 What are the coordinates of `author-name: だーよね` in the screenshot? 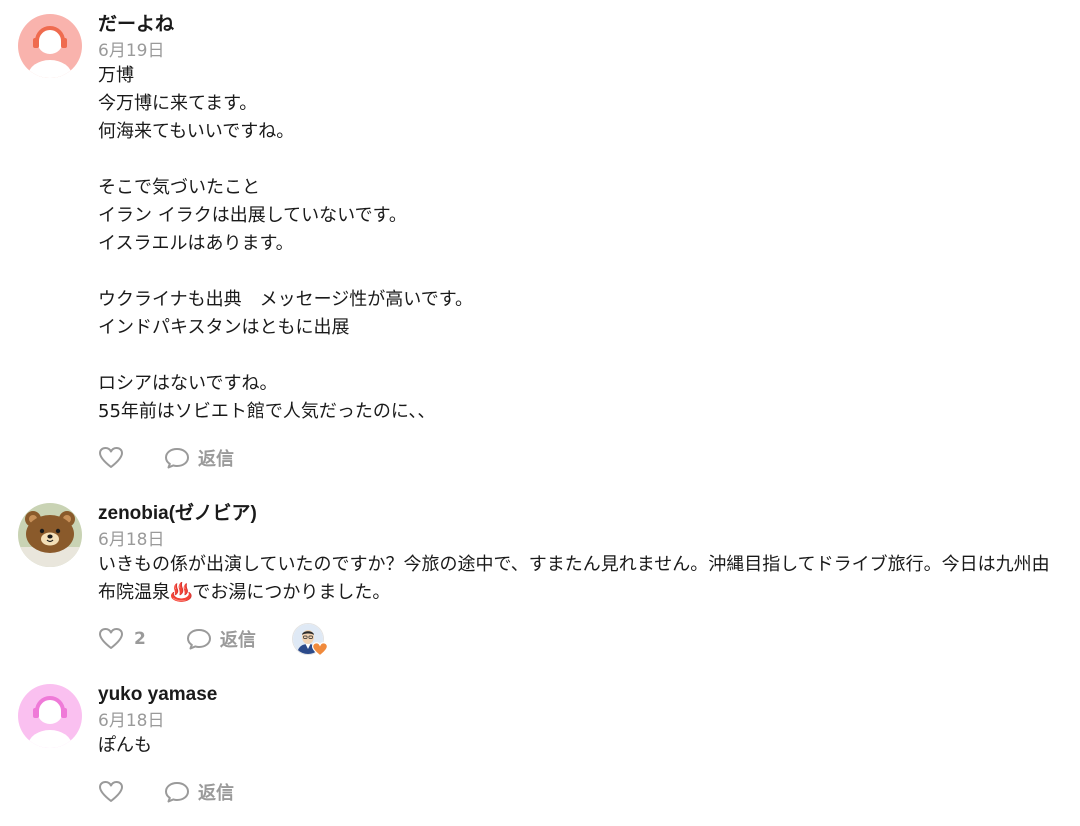 It's located at (580, 25).